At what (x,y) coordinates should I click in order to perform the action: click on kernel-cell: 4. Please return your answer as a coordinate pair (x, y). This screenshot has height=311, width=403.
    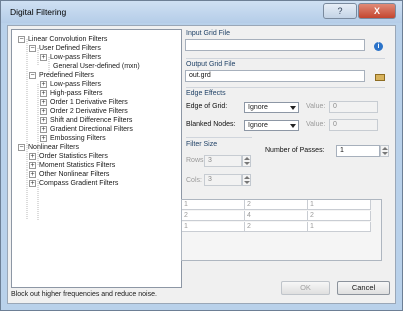
    Looking at the image, I should click on (276, 216).